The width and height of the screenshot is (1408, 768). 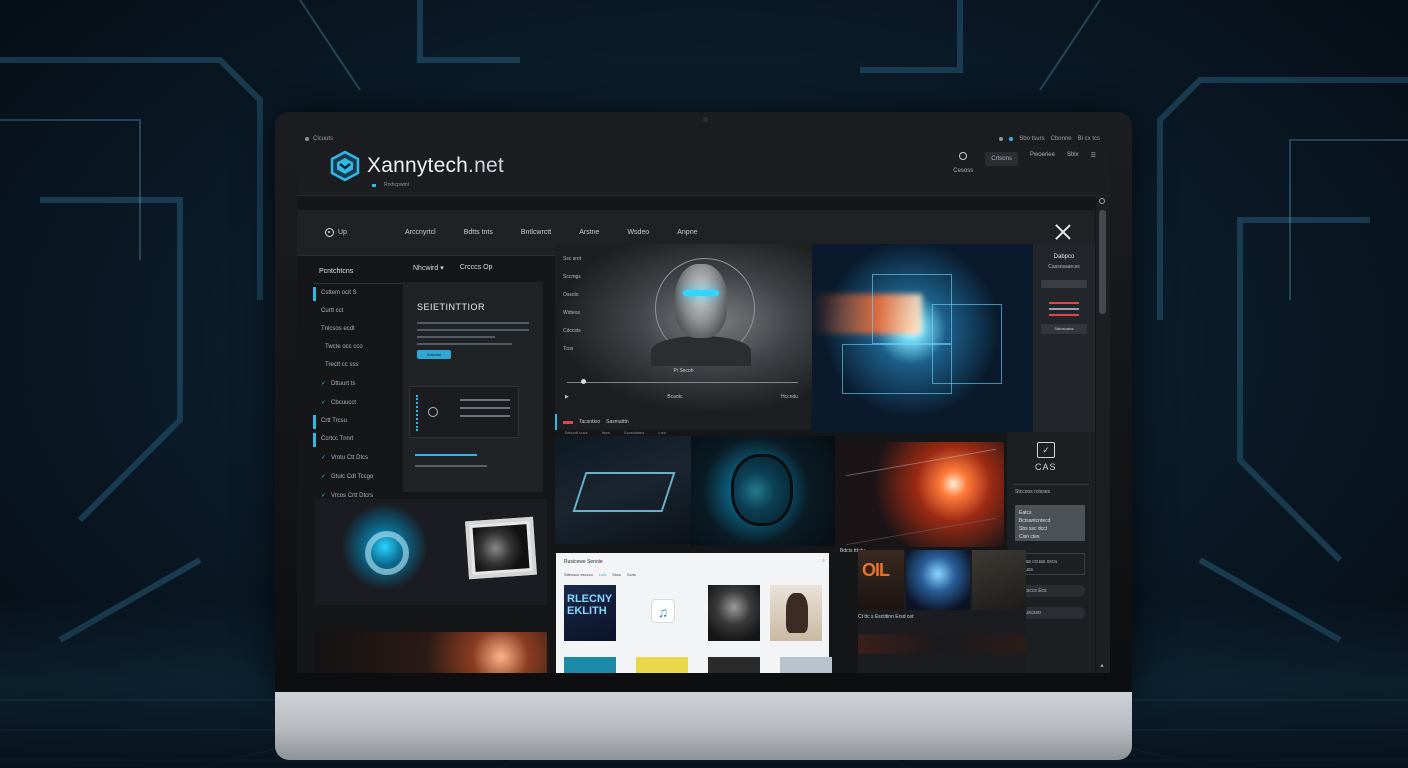 What do you see at coordinates (536, 232) in the screenshot?
I see `nav-item-3: Bntlcwrctt` at bounding box center [536, 232].